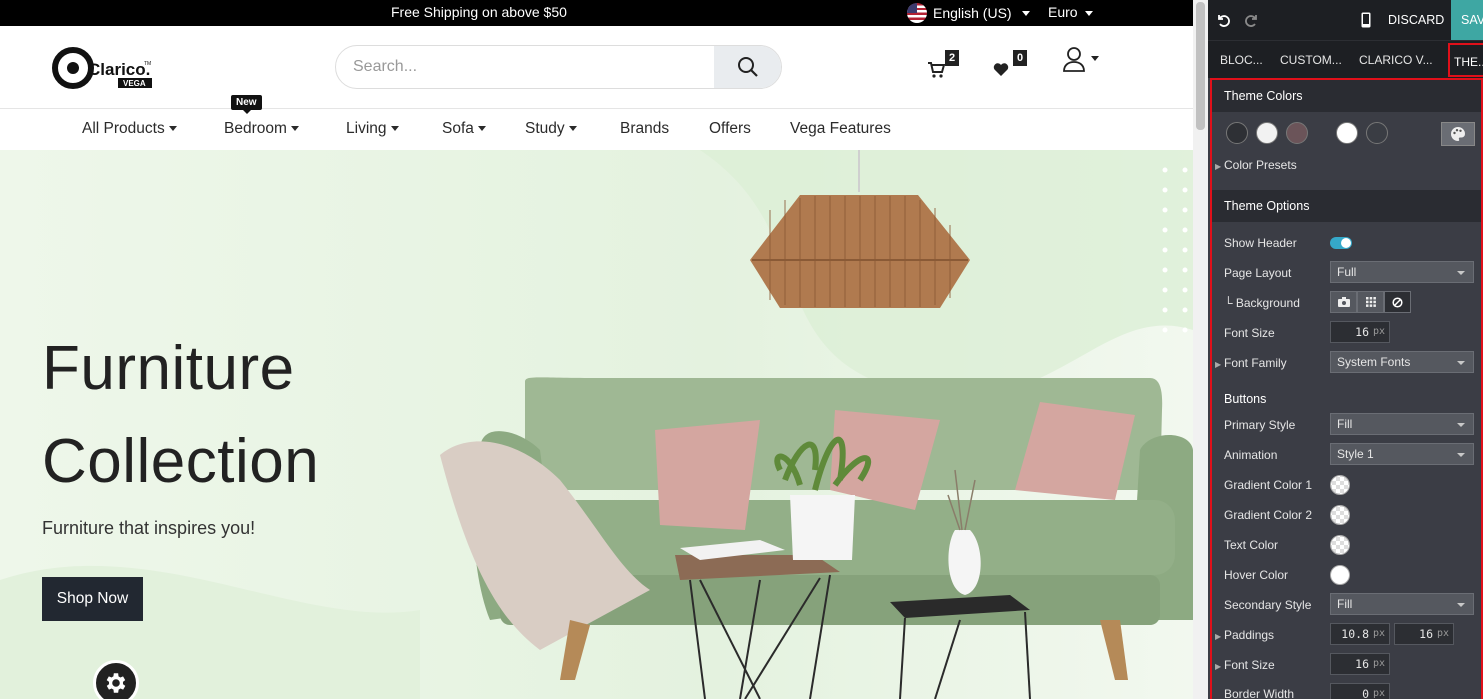 This screenshot has width=1483, height=699. Describe the element at coordinates (1458, 134) in the screenshot. I see `palette-button` at that location.